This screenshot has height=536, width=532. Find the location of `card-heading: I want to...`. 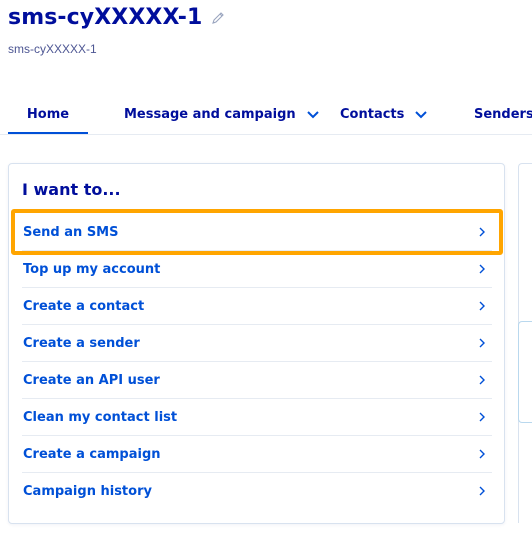

card-heading: I want to... is located at coordinates (71, 189).